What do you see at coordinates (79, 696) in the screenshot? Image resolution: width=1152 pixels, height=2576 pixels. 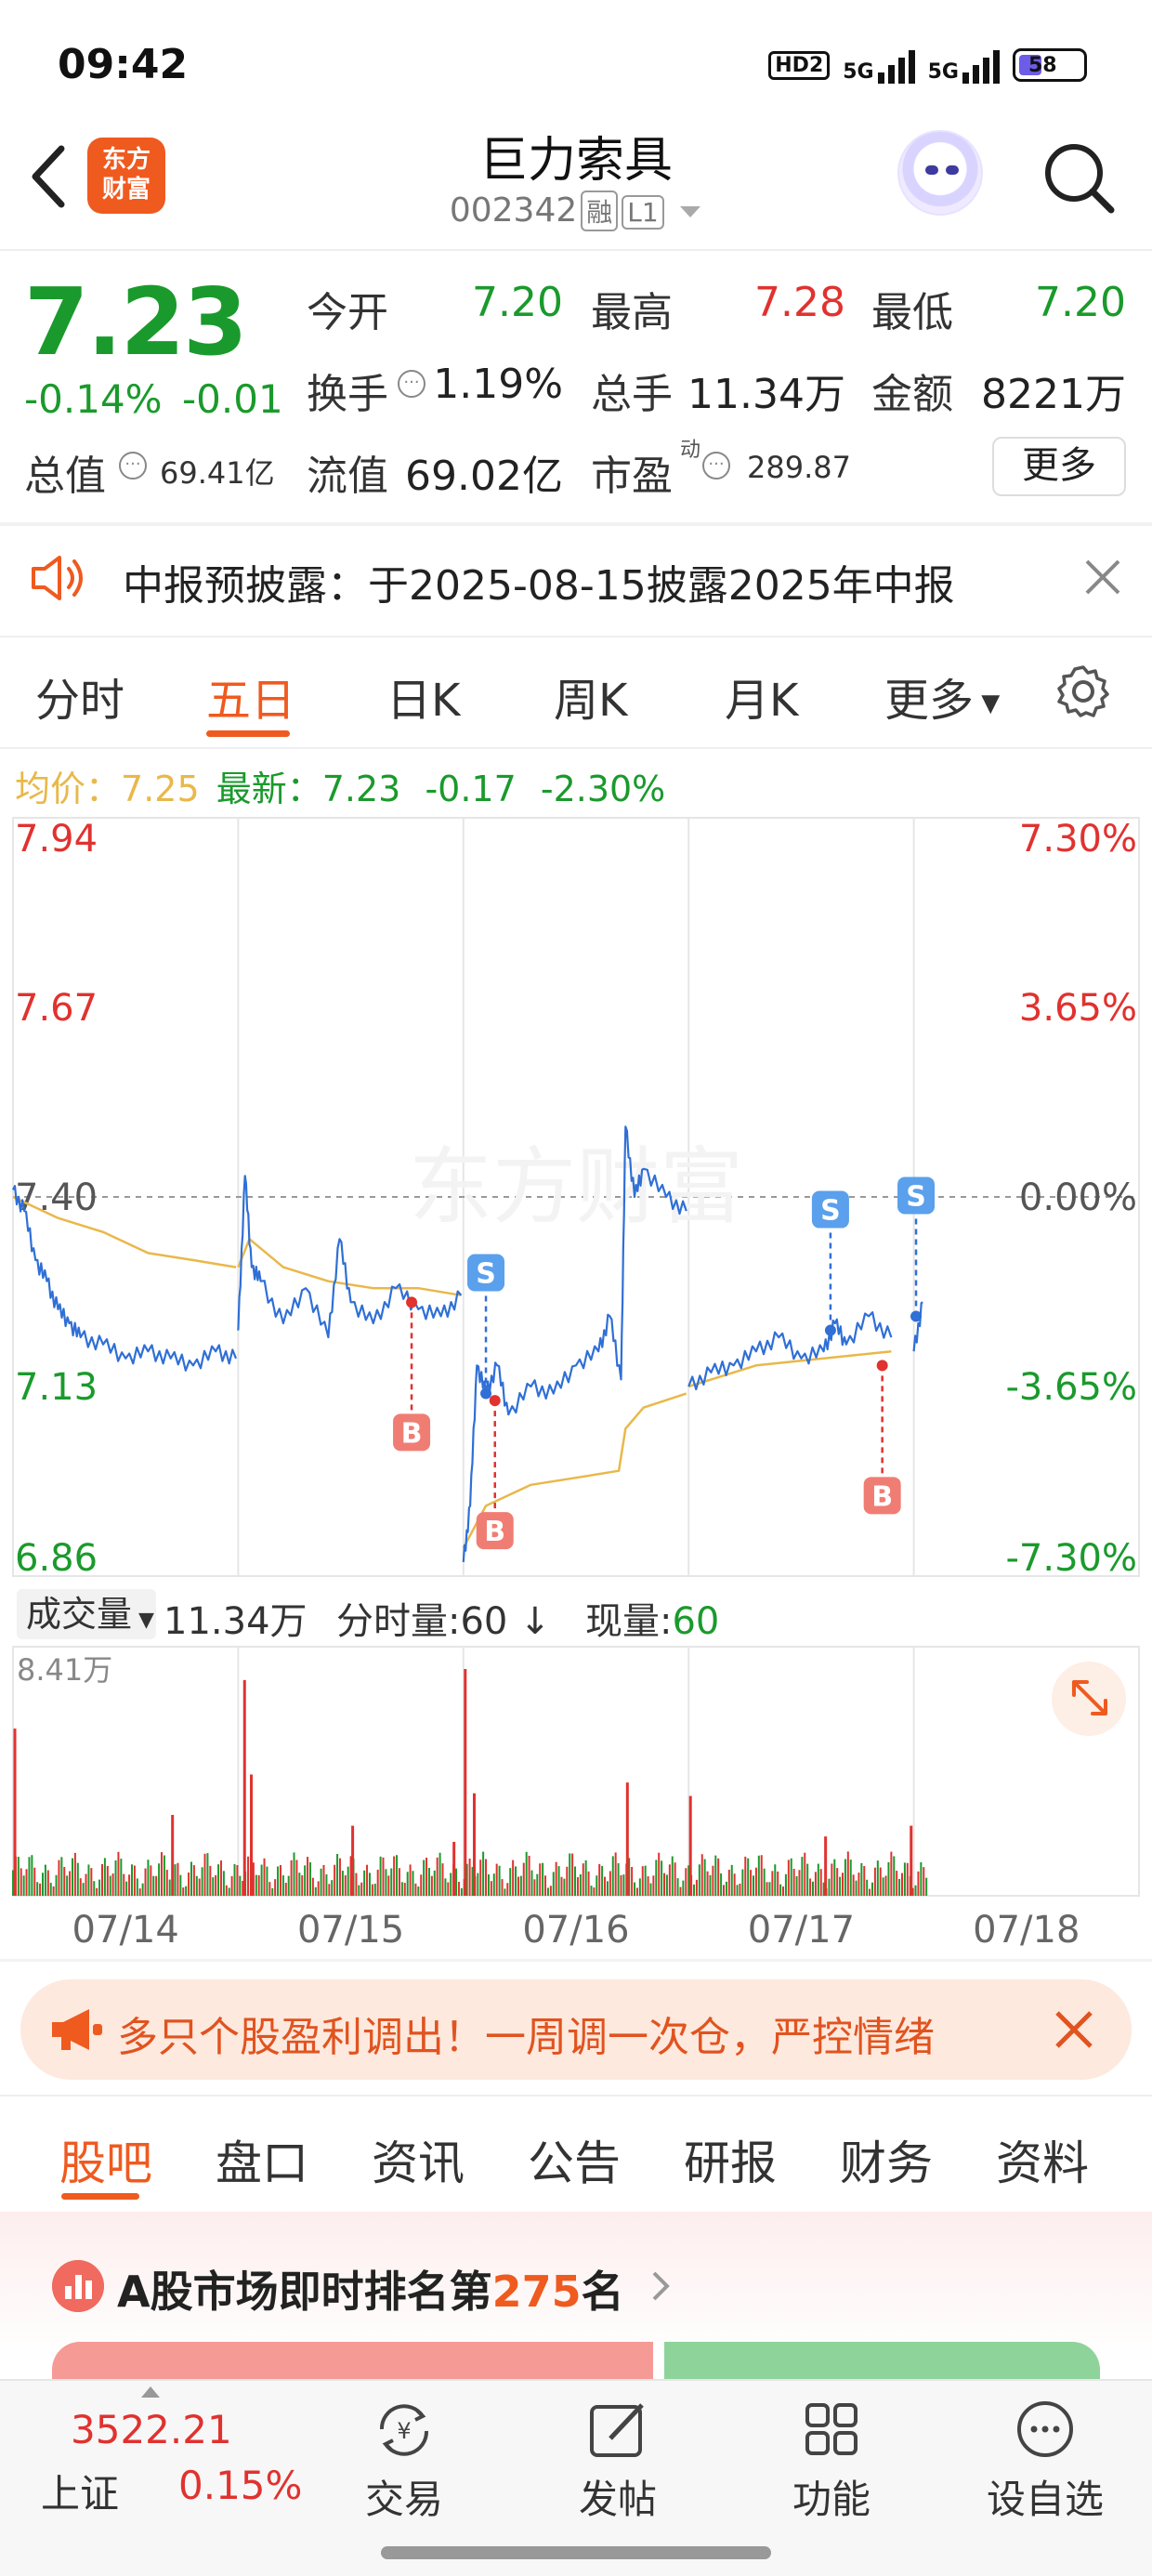 I see `tab-intraday: 分时` at bounding box center [79, 696].